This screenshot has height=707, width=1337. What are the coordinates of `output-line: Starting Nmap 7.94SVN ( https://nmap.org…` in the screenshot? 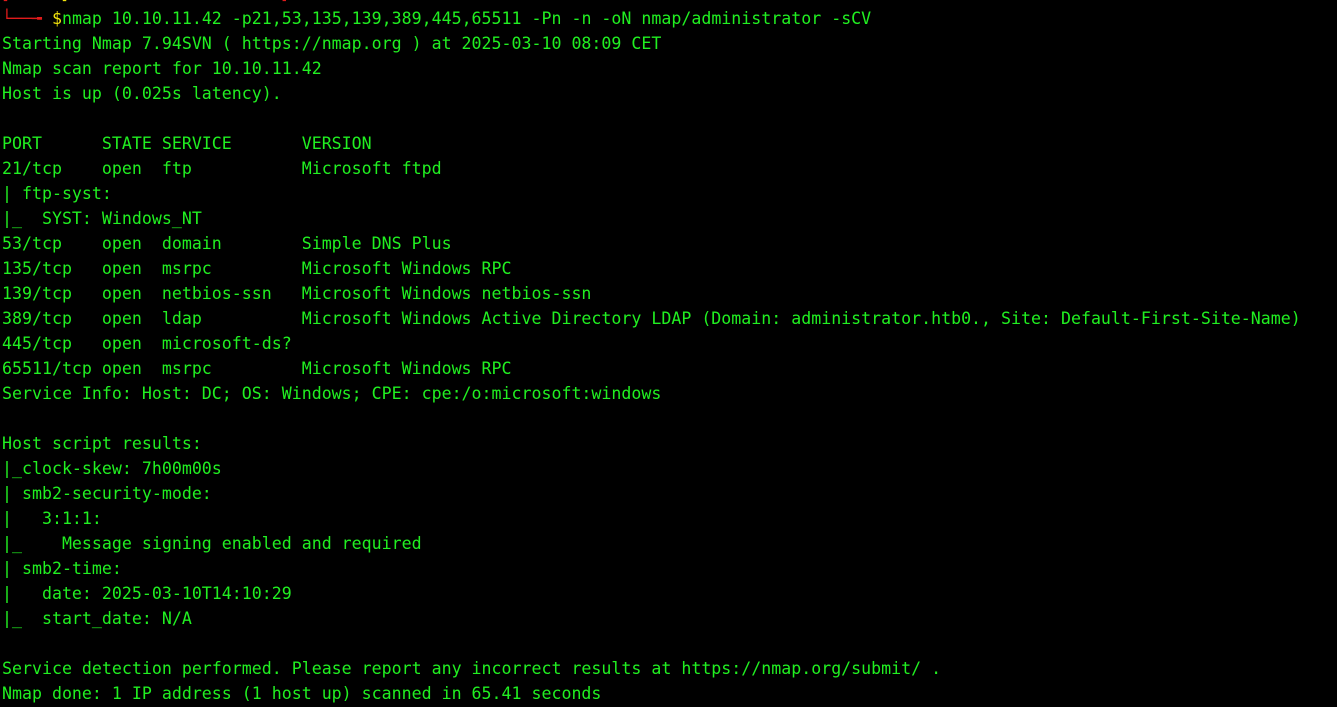 It's located at (332, 43).